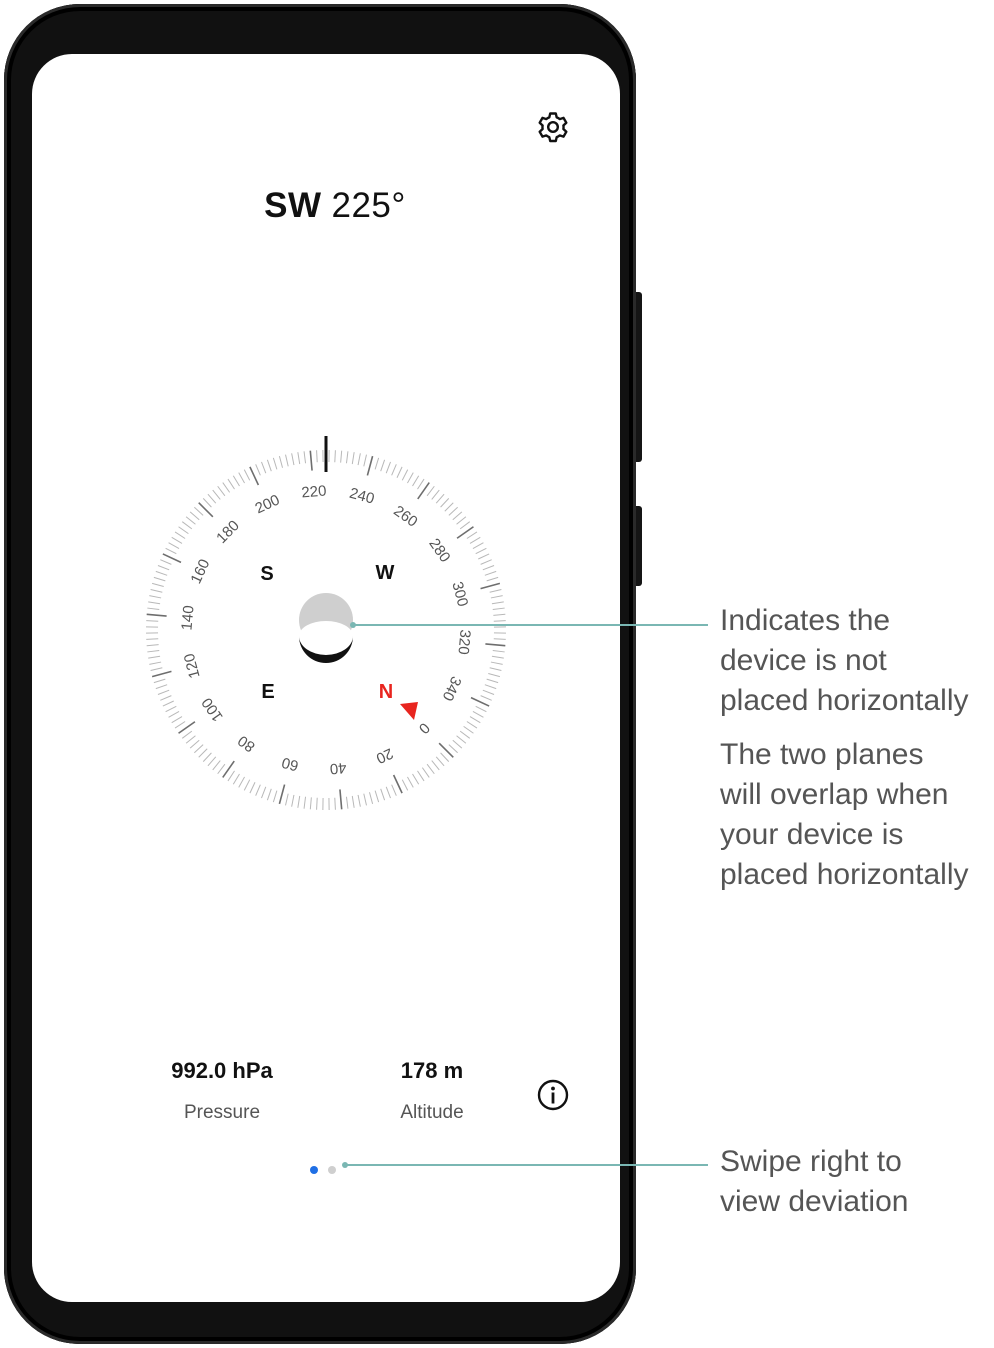 Image resolution: width=994 pixels, height=1348 pixels. Describe the element at coordinates (463, 642) in the screenshot. I see `ring-label-320: 320` at that location.